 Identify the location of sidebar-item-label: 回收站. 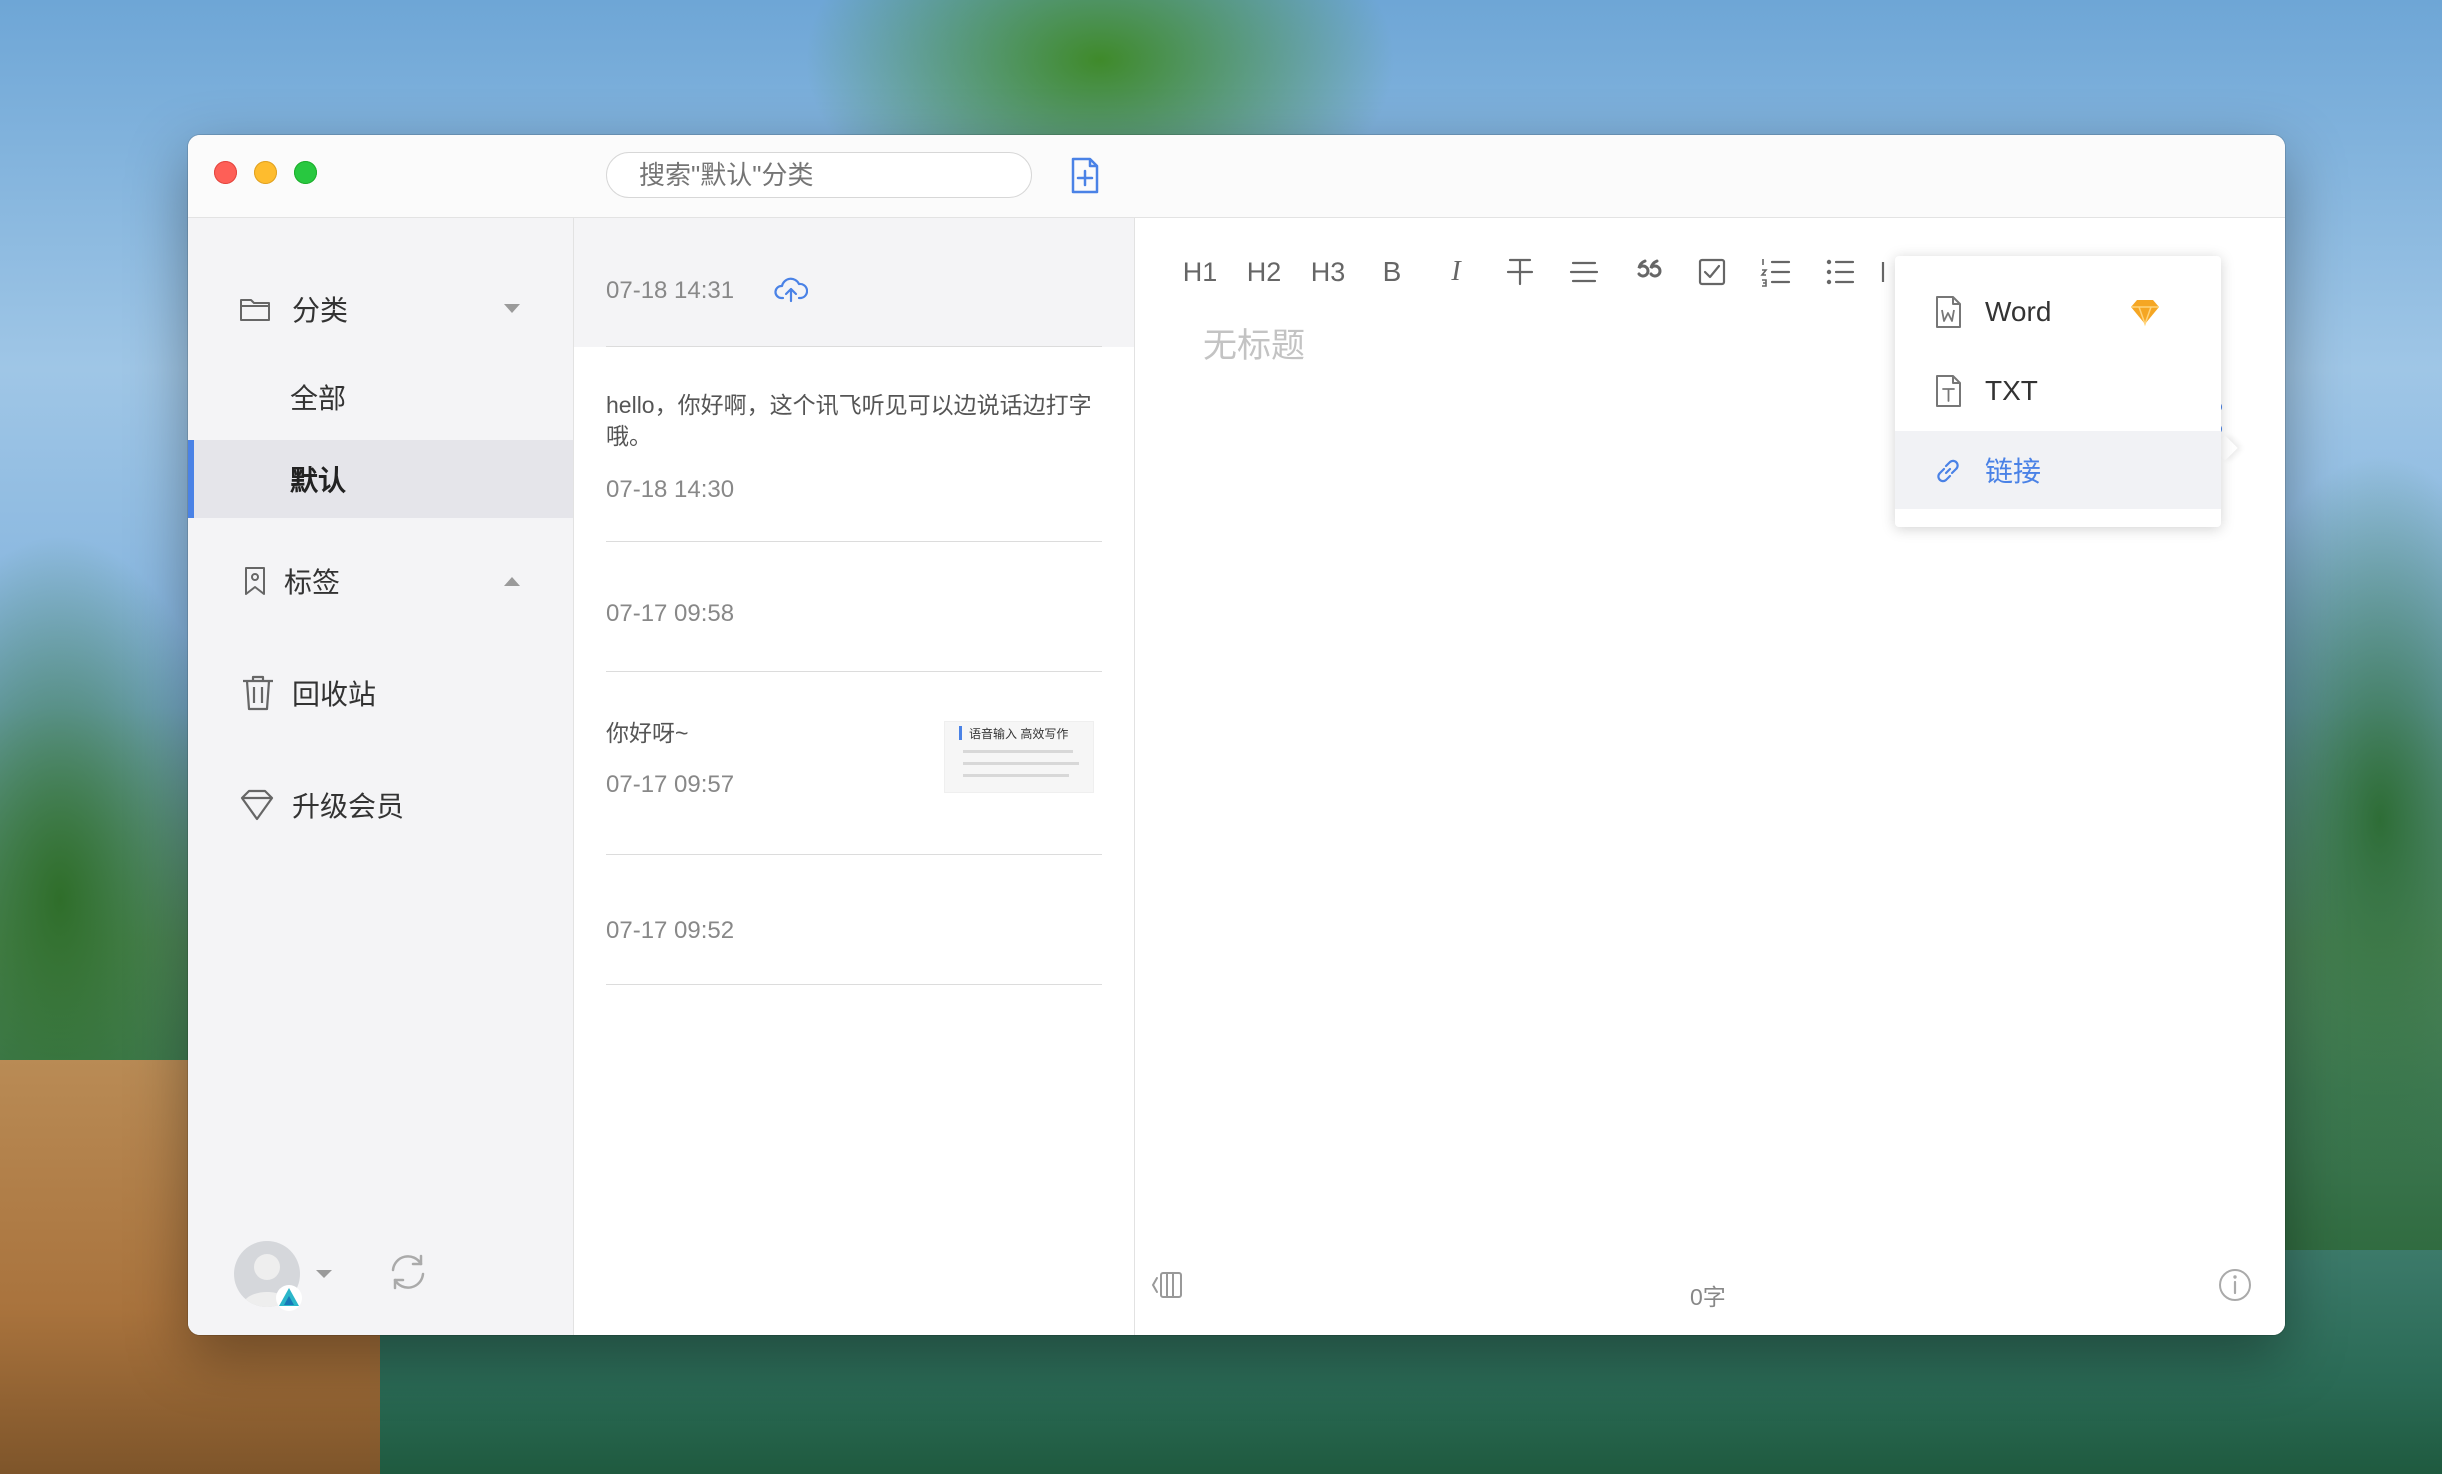
(334, 694).